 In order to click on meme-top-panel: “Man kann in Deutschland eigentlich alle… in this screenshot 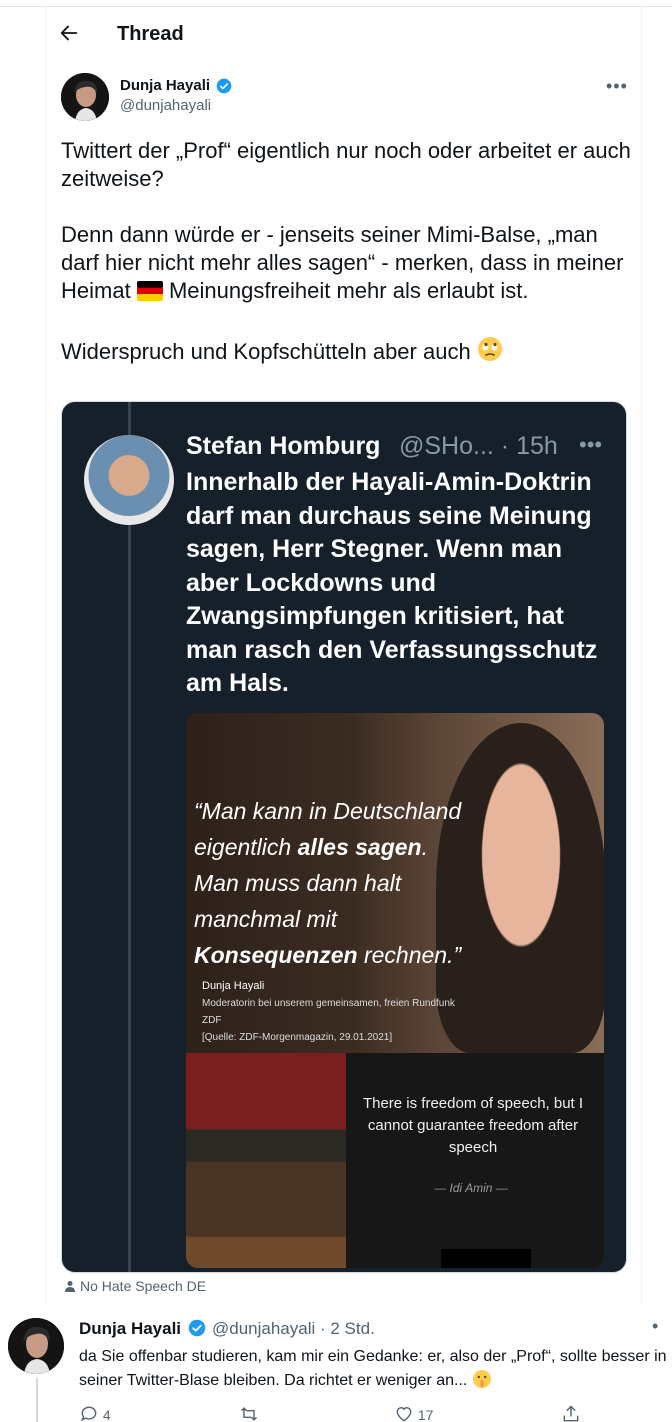, I will do `click(395, 883)`.